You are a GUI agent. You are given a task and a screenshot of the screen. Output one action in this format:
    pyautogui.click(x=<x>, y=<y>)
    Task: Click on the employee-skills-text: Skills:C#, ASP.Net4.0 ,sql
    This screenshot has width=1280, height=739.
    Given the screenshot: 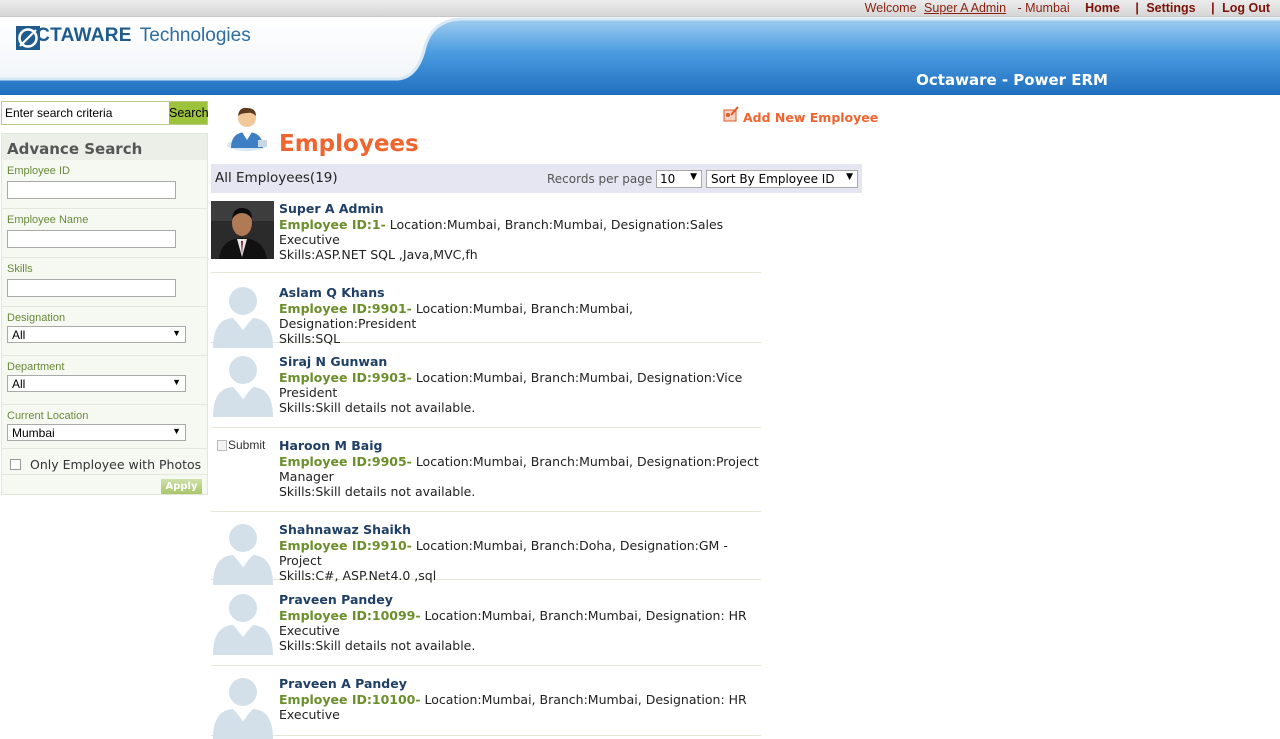 What is the action you would take?
    pyautogui.click(x=358, y=575)
    